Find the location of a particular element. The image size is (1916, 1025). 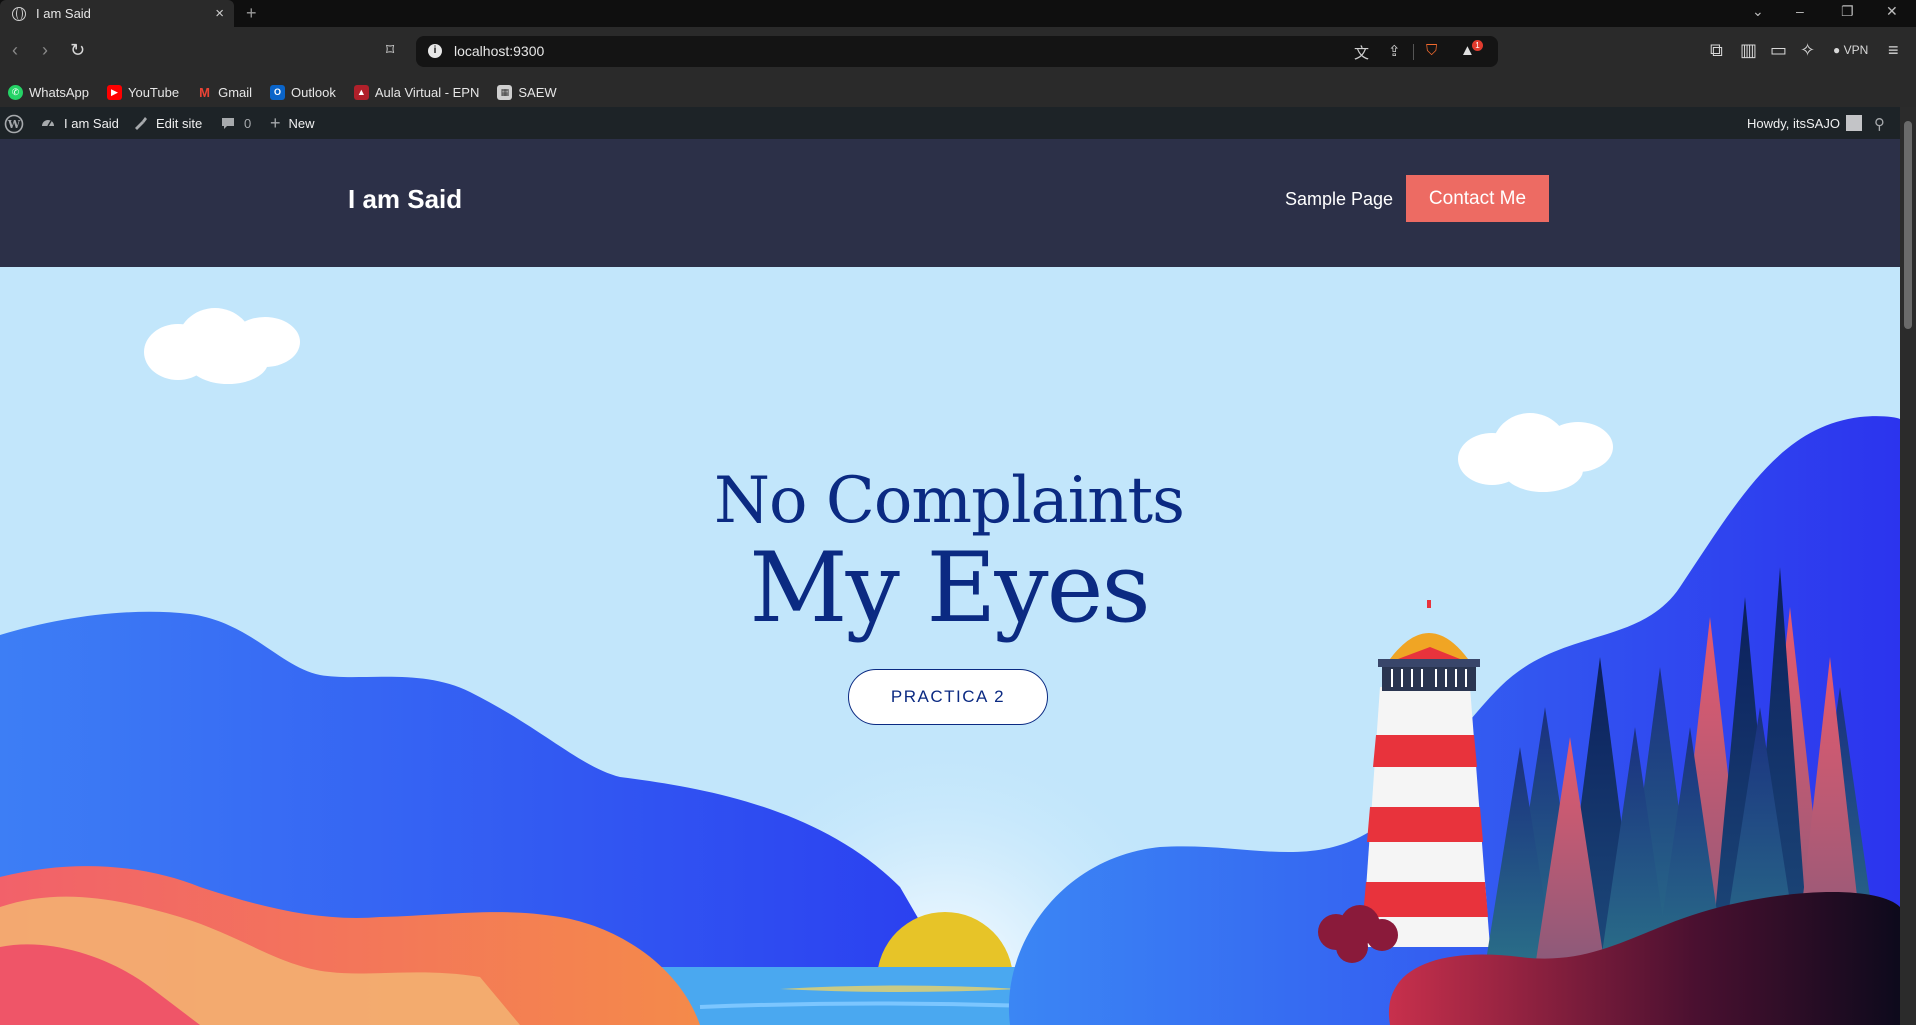

edit-site-link: Edit site is located at coordinates (167, 123).